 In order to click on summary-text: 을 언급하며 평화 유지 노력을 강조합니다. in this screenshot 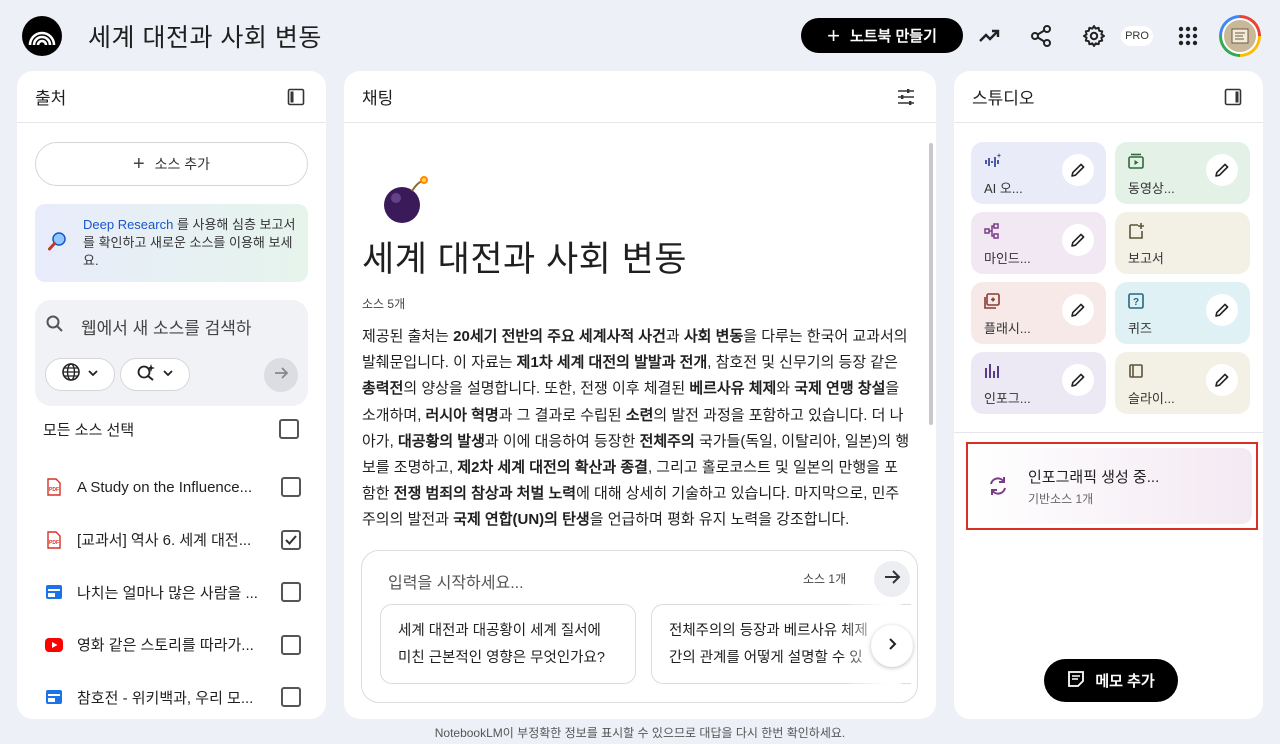, I will do `click(719, 520)`.